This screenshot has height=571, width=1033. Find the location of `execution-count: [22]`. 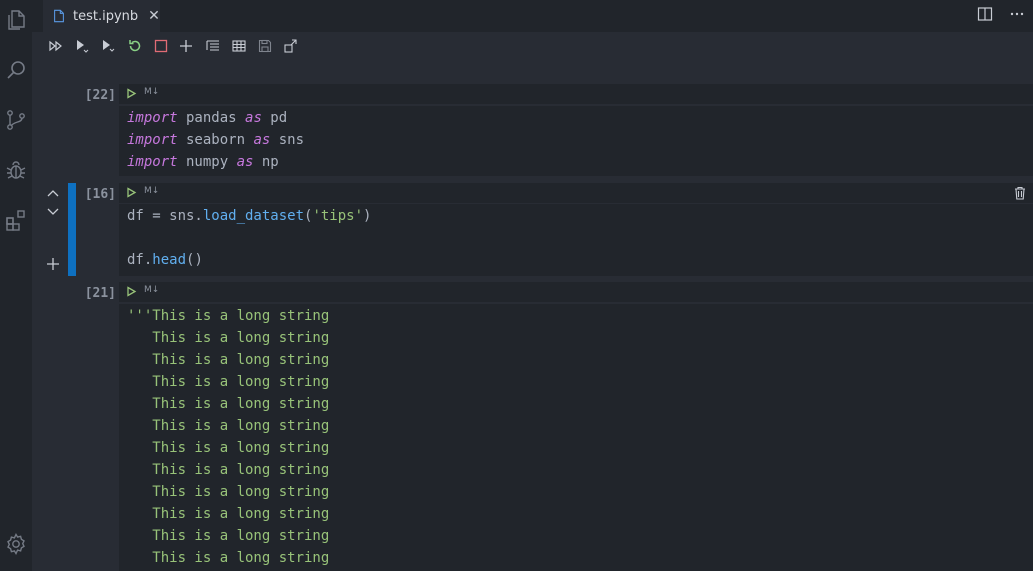

execution-count: [22] is located at coordinates (100, 95).